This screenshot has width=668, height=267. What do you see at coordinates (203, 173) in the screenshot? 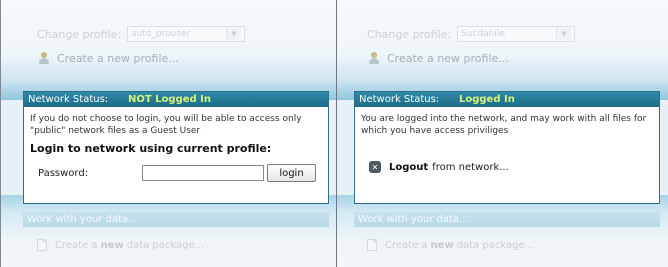
I see `password-input` at bounding box center [203, 173].